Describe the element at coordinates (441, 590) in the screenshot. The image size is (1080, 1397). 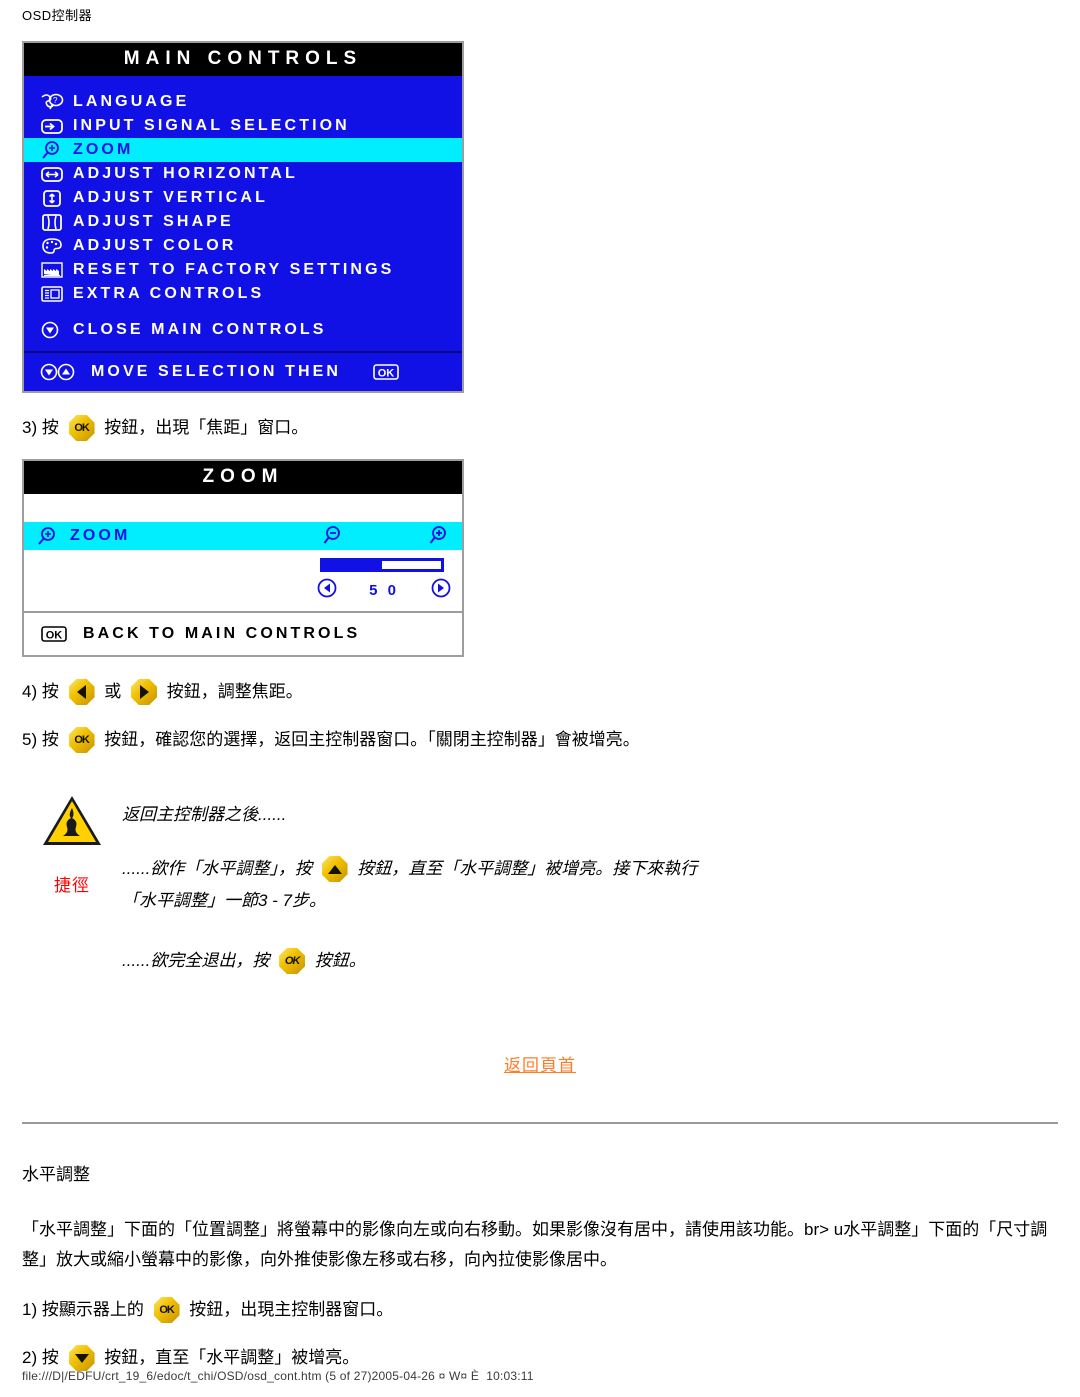
I see `zoom-increase-button` at that location.